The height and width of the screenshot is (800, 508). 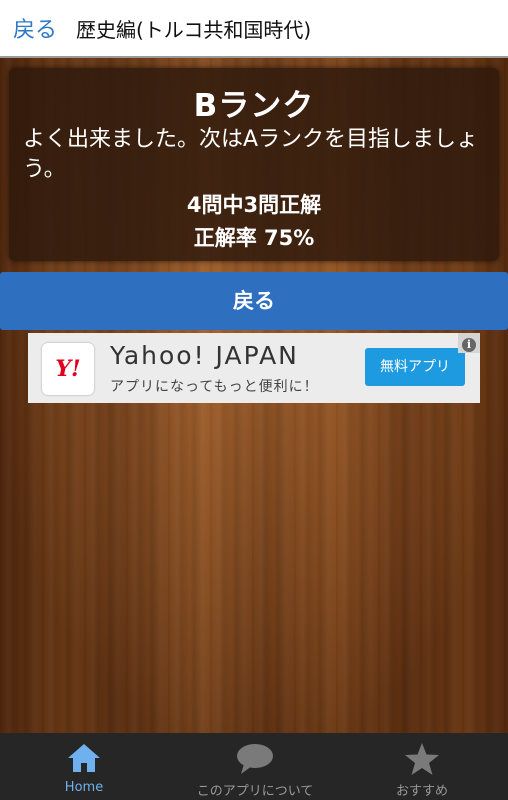 I want to click on nav-recommend-label: おすすめ, so click(x=421, y=791).